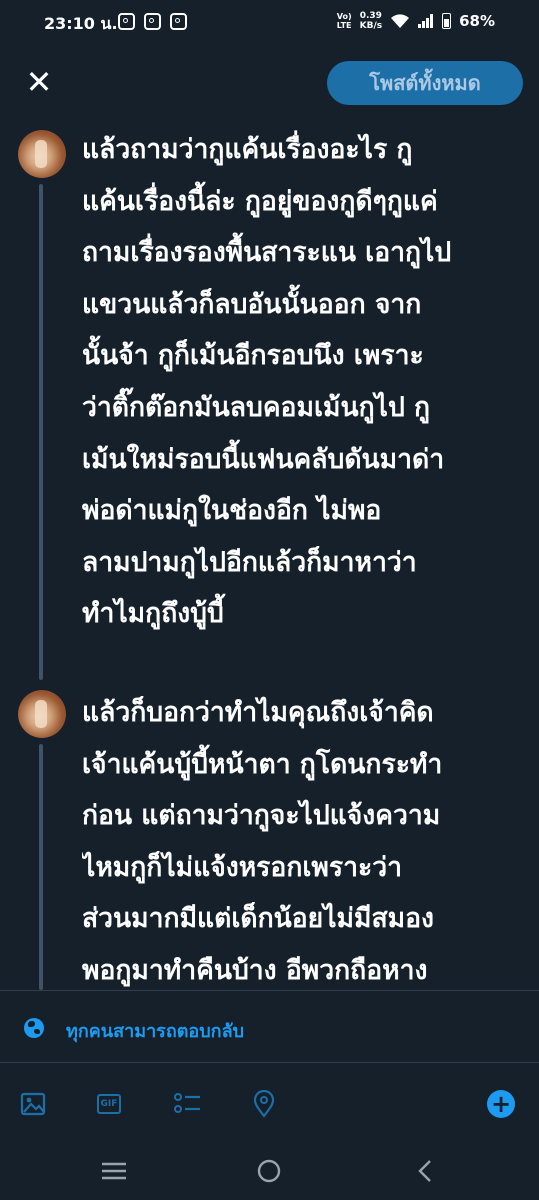 This screenshot has height=1200, width=539. I want to click on battery-percent: 68%, so click(477, 21).